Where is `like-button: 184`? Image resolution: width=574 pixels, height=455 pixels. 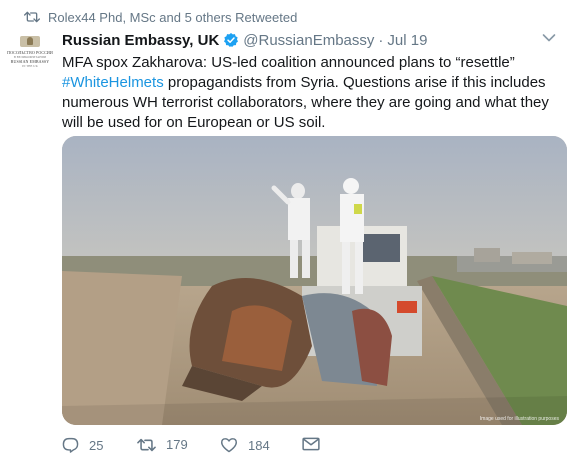 like-button: 184 is located at coordinates (245, 445).